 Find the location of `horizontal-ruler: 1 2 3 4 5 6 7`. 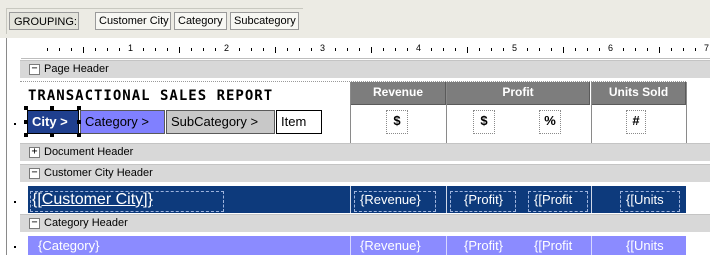

horizontal-ruler: 1 2 3 4 5 6 7 is located at coordinates (365, 50).